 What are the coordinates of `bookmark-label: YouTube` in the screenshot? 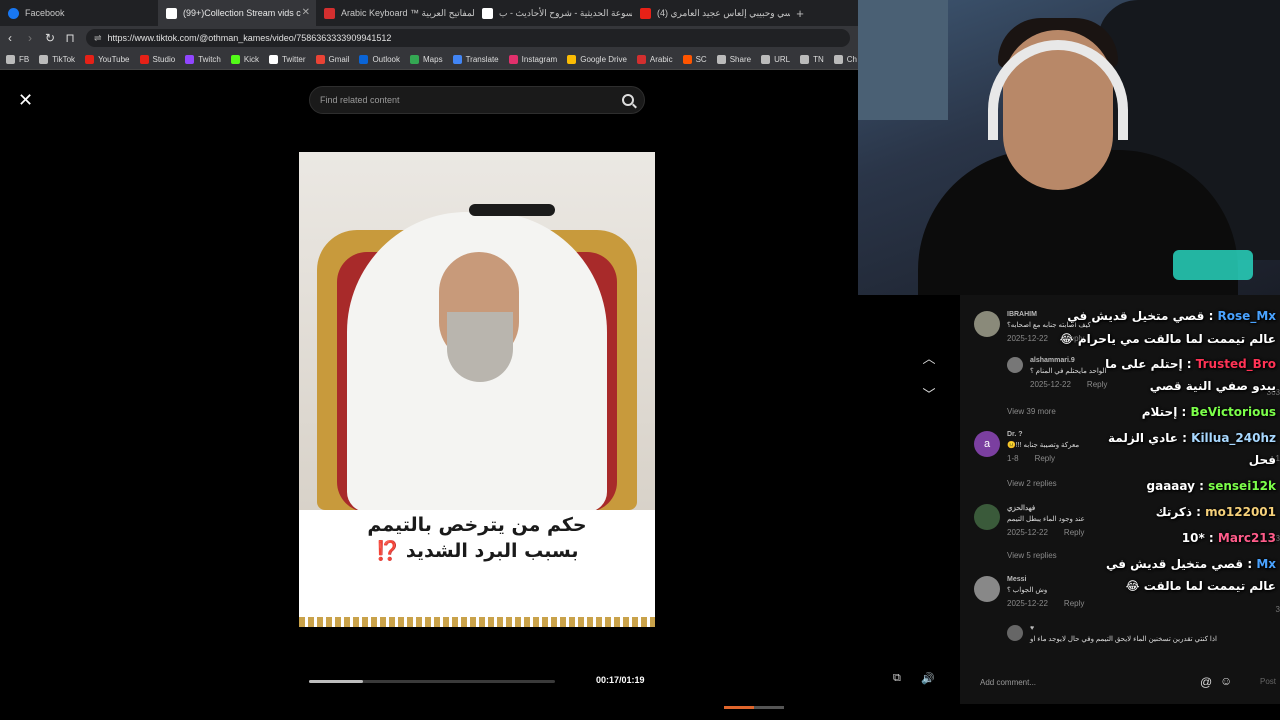 It's located at (114, 59).